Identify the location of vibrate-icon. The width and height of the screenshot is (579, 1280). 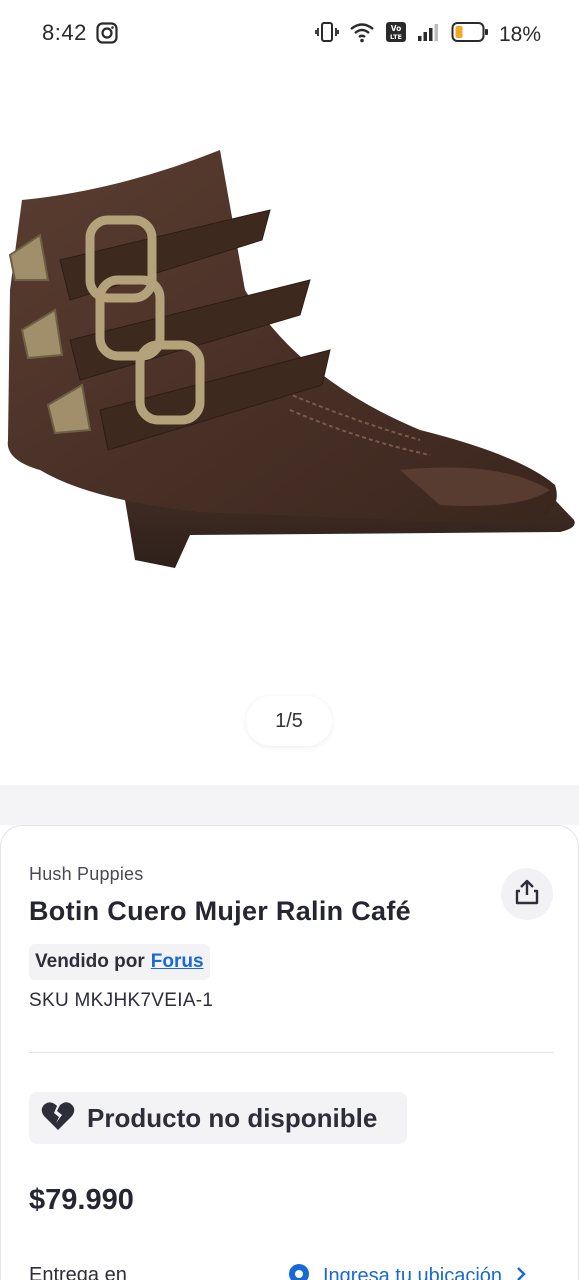
(327, 34).